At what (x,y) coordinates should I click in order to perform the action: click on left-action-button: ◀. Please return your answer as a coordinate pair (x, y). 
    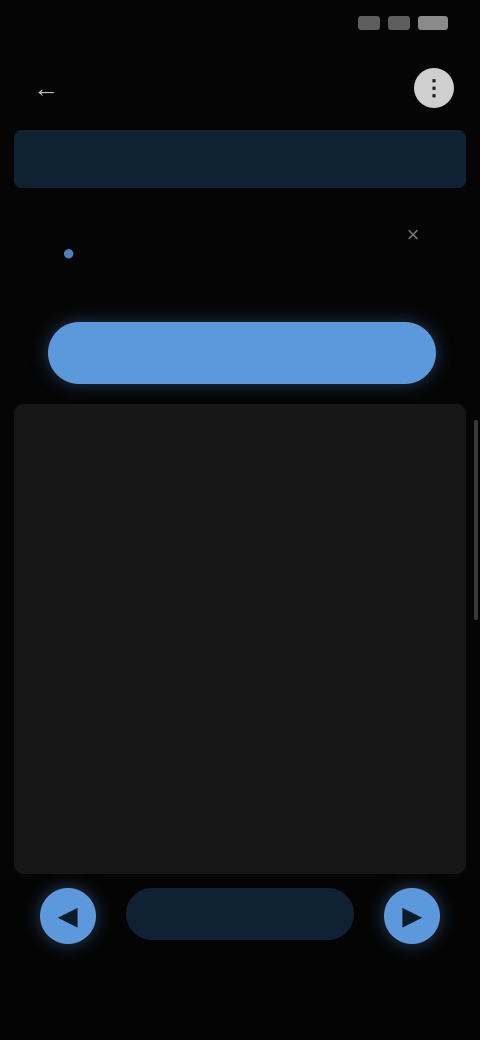
    Looking at the image, I should click on (68, 916).